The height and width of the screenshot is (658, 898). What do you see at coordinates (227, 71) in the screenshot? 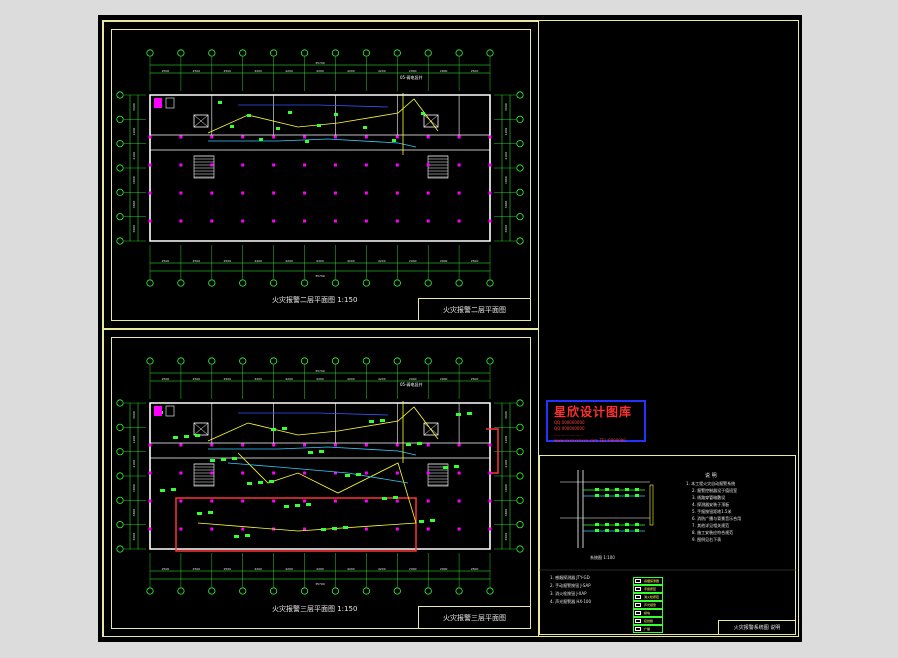
I see `upper-plan-top-dim: 2500` at bounding box center [227, 71].